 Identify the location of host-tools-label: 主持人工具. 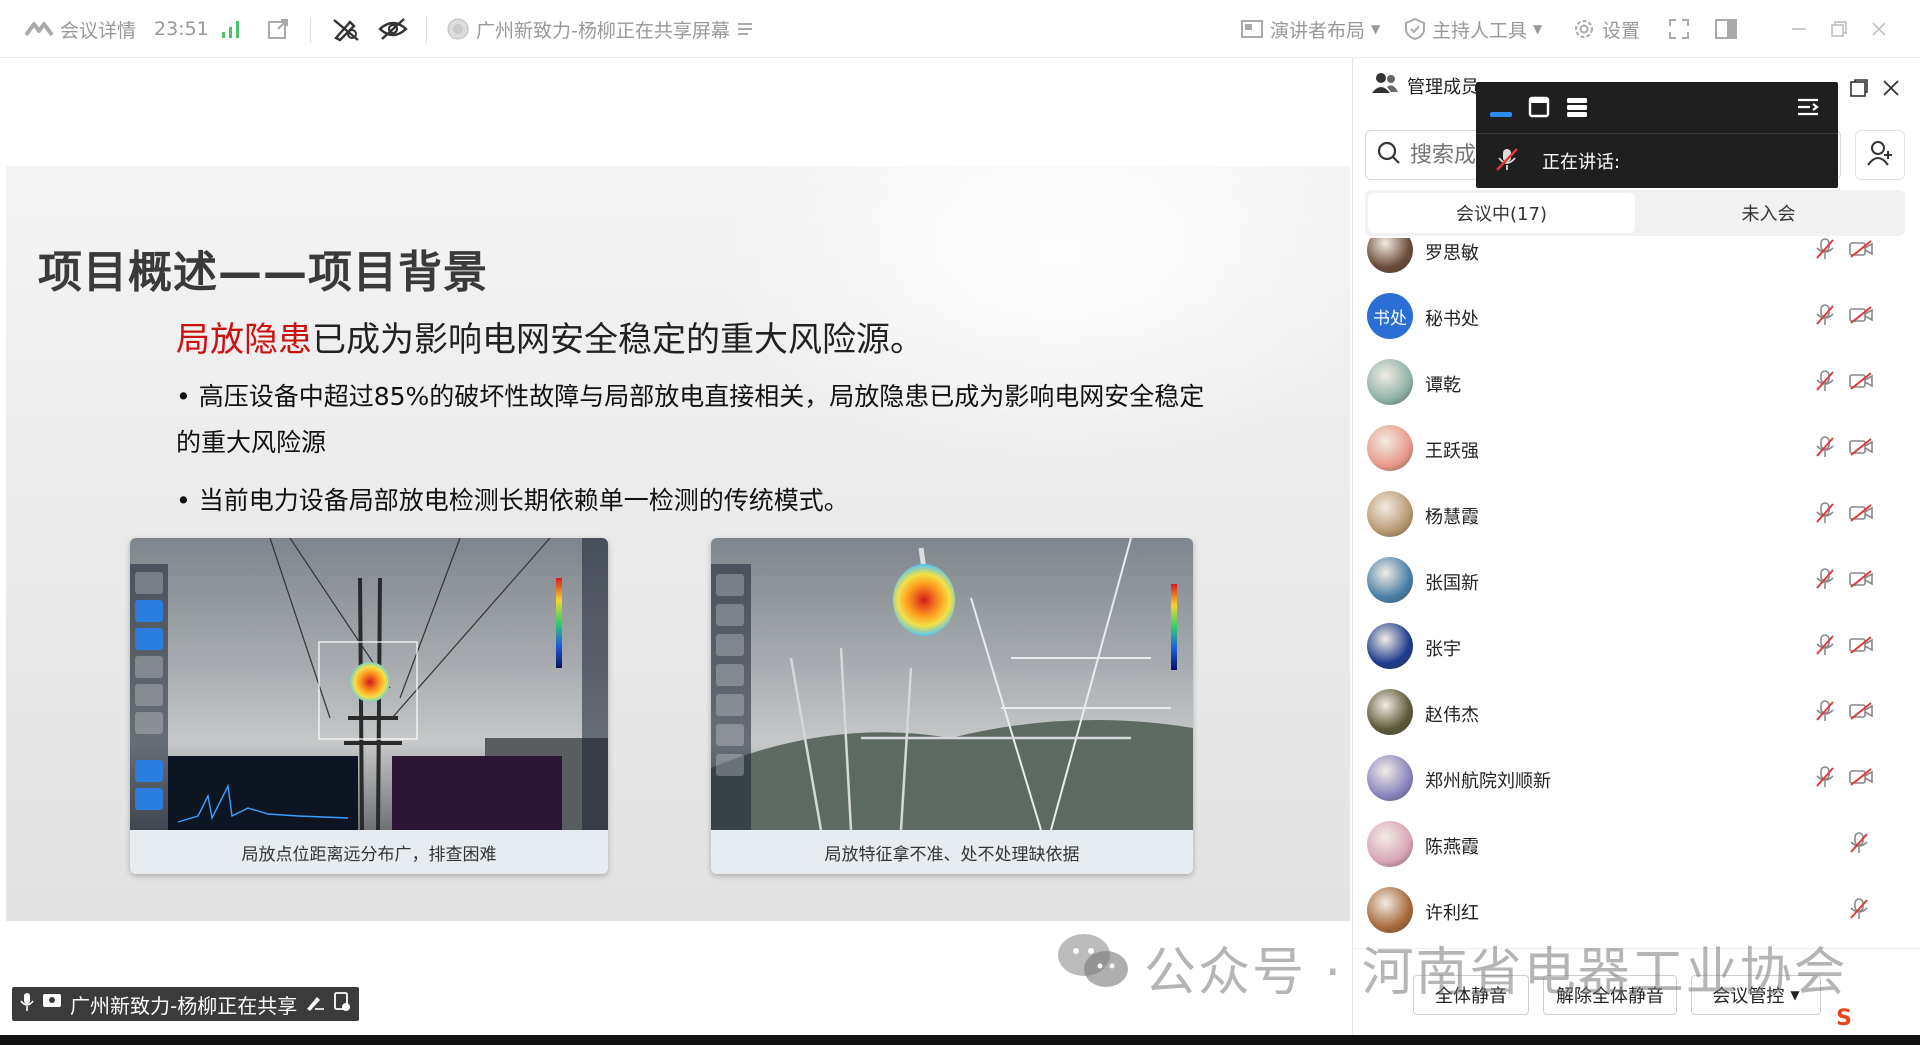
(1480, 30).